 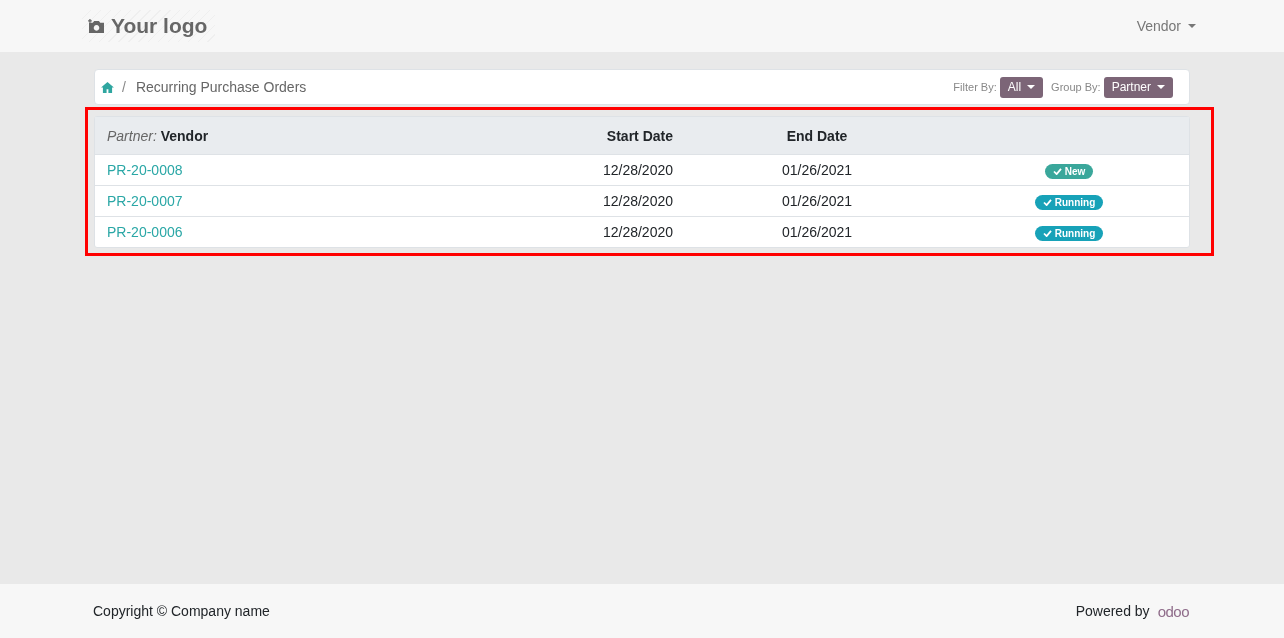 What do you see at coordinates (145, 170) in the screenshot?
I see `order-link: PR-20-0008` at bounding box center [145, 170].